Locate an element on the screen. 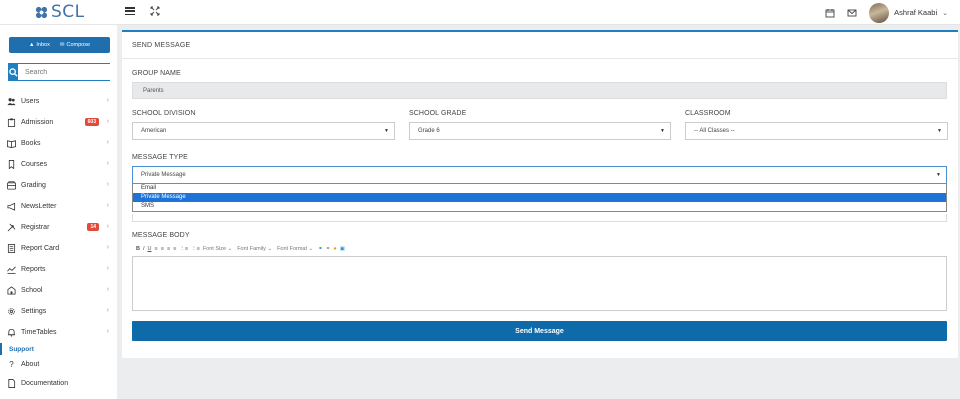  sidebar-item-grading: Grading › is located at coordinates (58, 185).